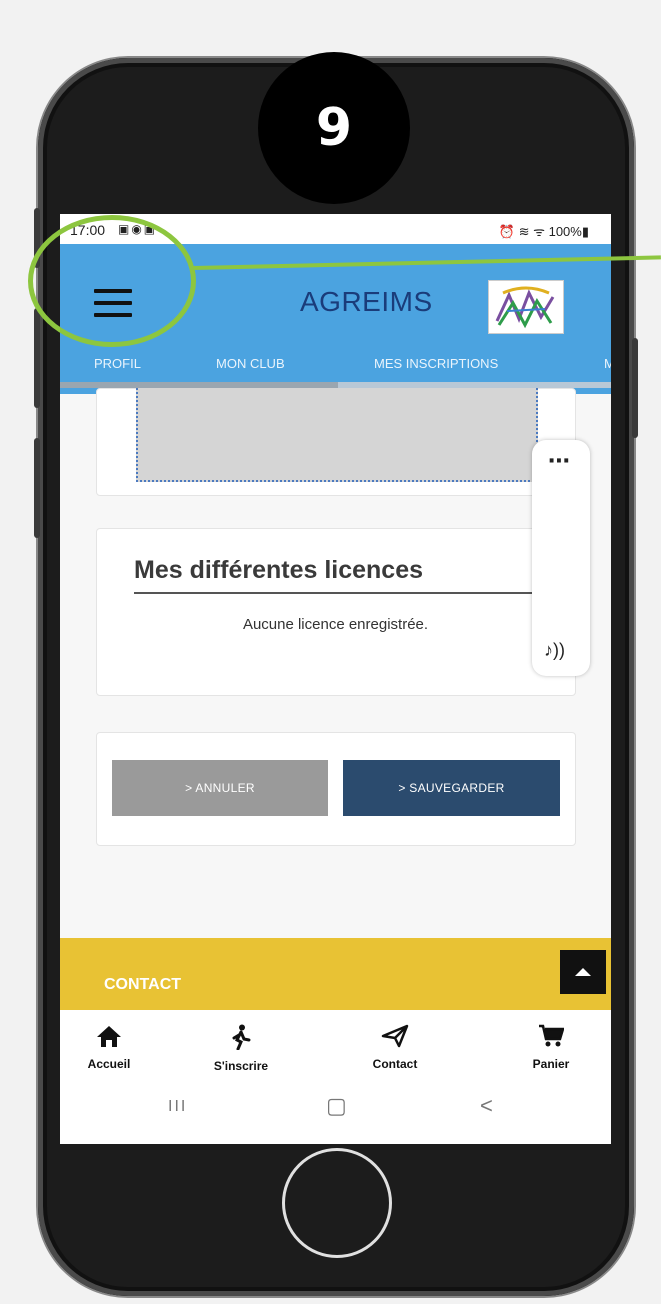 The image size is (661, 1304). Describe the element at coordinates (177, 1107) in the screenshot. I see `recents-button: III` at that location.